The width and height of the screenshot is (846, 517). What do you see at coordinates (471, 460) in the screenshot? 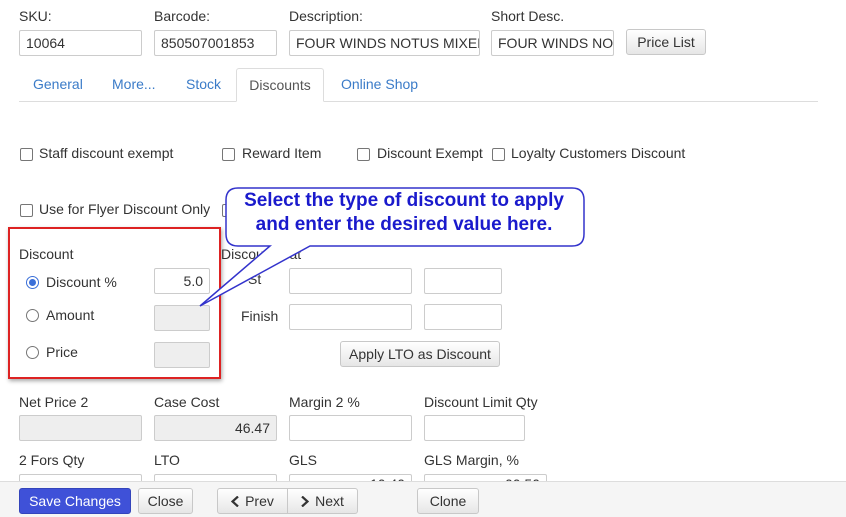
I see `gls-margin-label: GLS Margin, %` at bounding box center [471, 460].